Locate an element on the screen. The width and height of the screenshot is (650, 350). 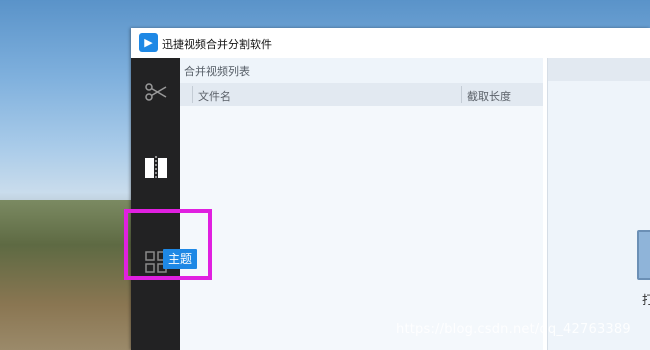
monitor-icon is located at coordinates (643, 255).